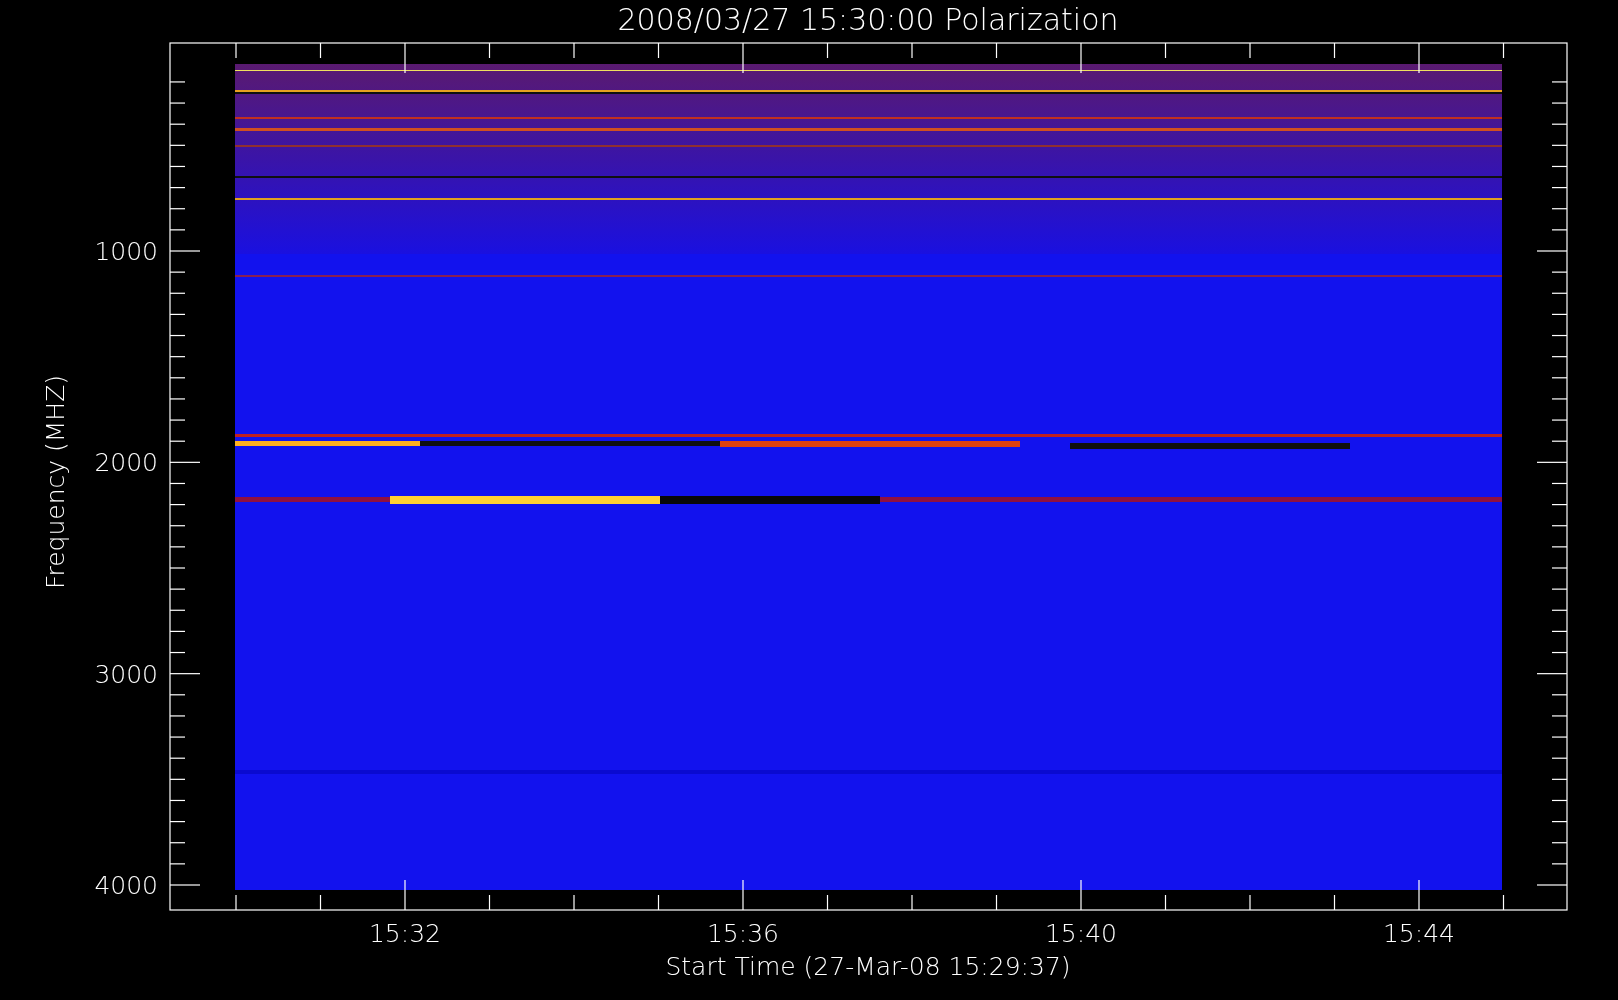 The height and width of the screenshot is (1000, 1618). Describe the element at coordinates (126, 251) in the screenshot. I see `tick-label: 1000` at that location.